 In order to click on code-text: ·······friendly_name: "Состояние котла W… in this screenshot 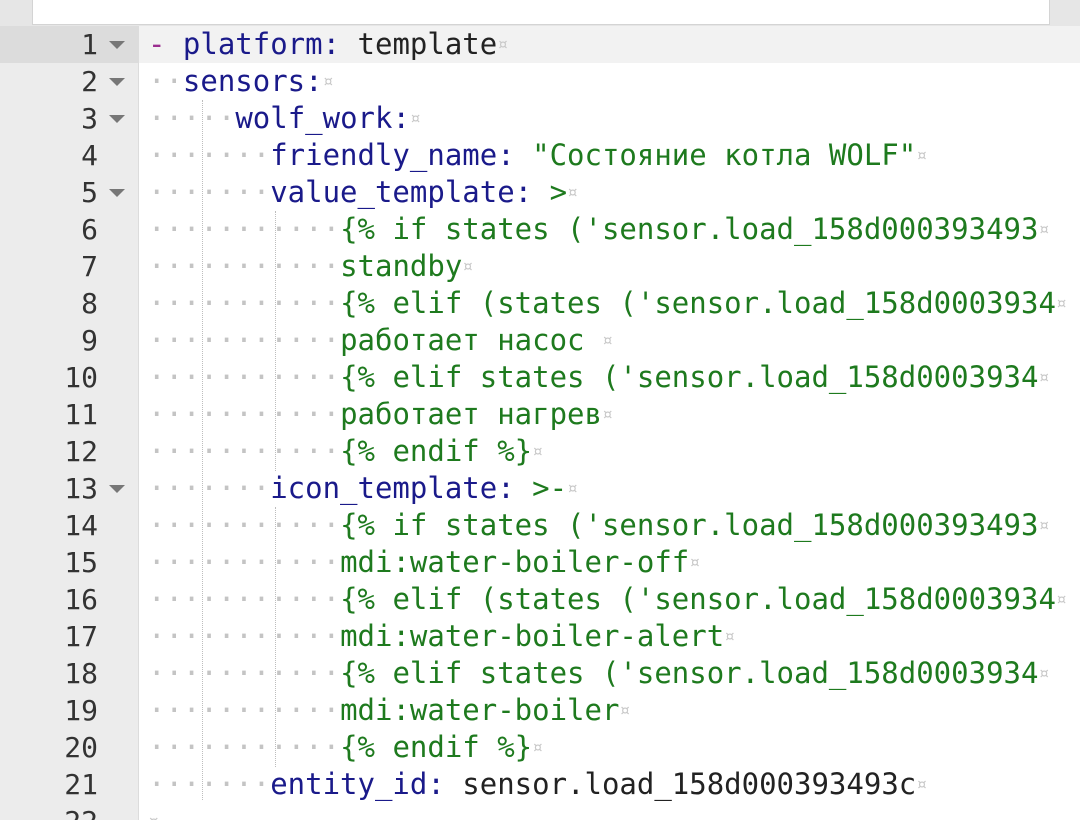, I will do `click(537, 155)`.